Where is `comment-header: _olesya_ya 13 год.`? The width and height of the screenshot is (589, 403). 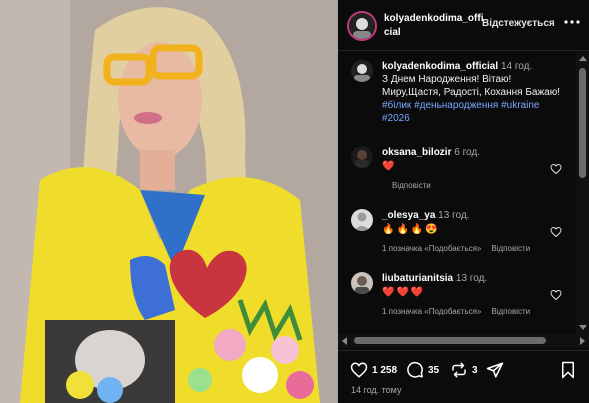 comment-header: _olesya_ya 13 год. is located at coordinates (472, 215).